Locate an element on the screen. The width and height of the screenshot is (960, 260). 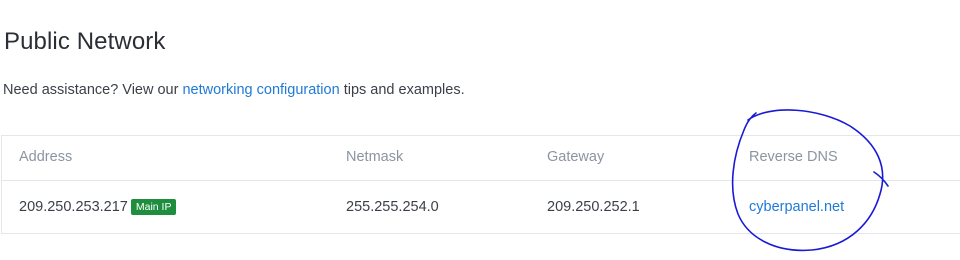
help-text-suffix: tips and examples. is located at coordinates (402, 90).